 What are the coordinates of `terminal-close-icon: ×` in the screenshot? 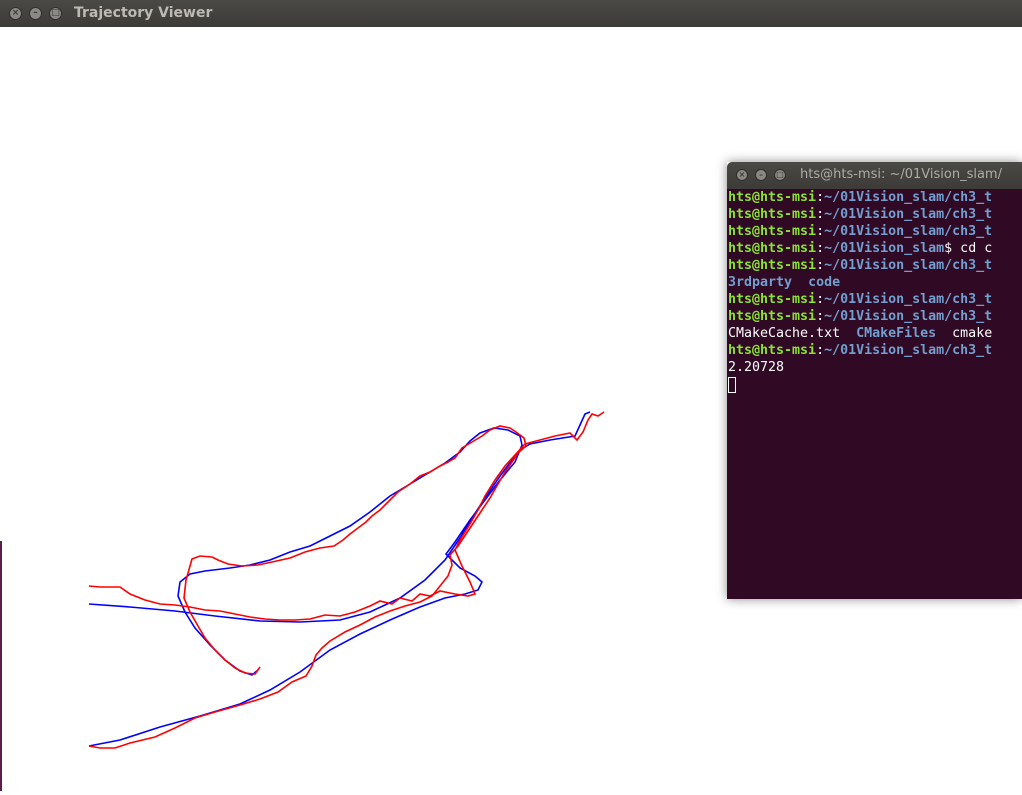 It's located at (742, 175).